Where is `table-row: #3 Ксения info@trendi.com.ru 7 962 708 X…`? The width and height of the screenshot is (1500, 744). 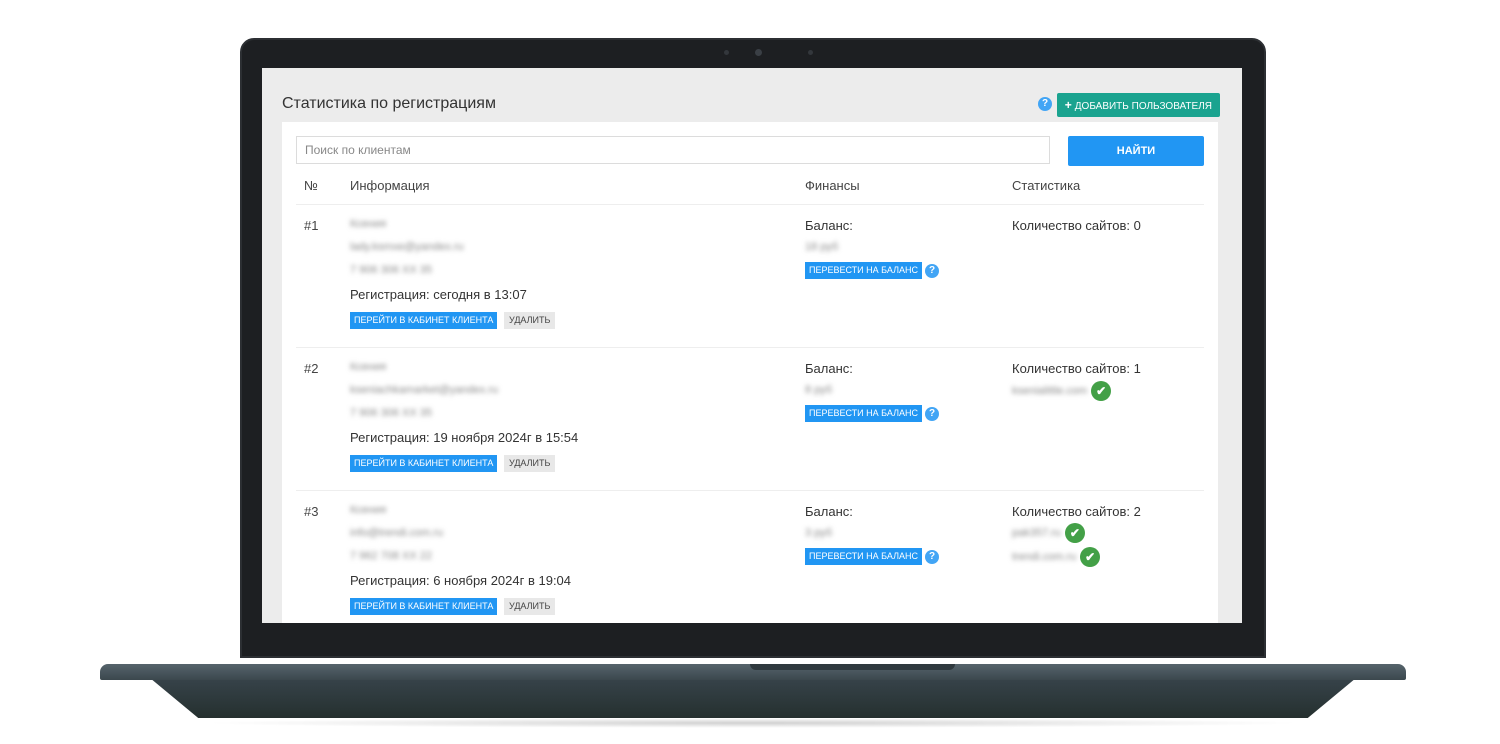 table-row: #3 Ксения info@trendi.com.ru 7 962 708 X… is located at coordinates (750, 557).